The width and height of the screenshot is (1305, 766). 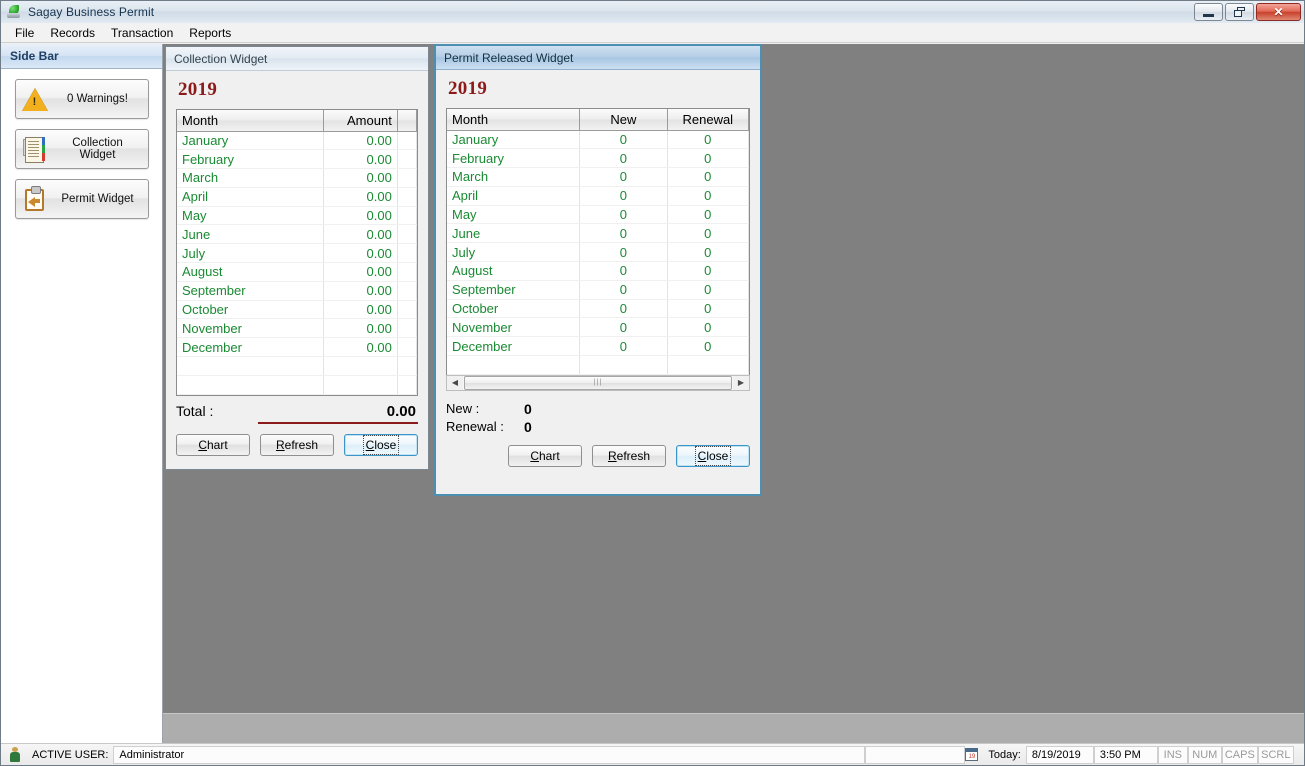 What do you see at coordinates (652, 33) in the screenshot?
I see `menu-bar: File Records Transaction Reports` at bounding box center [652, 33].